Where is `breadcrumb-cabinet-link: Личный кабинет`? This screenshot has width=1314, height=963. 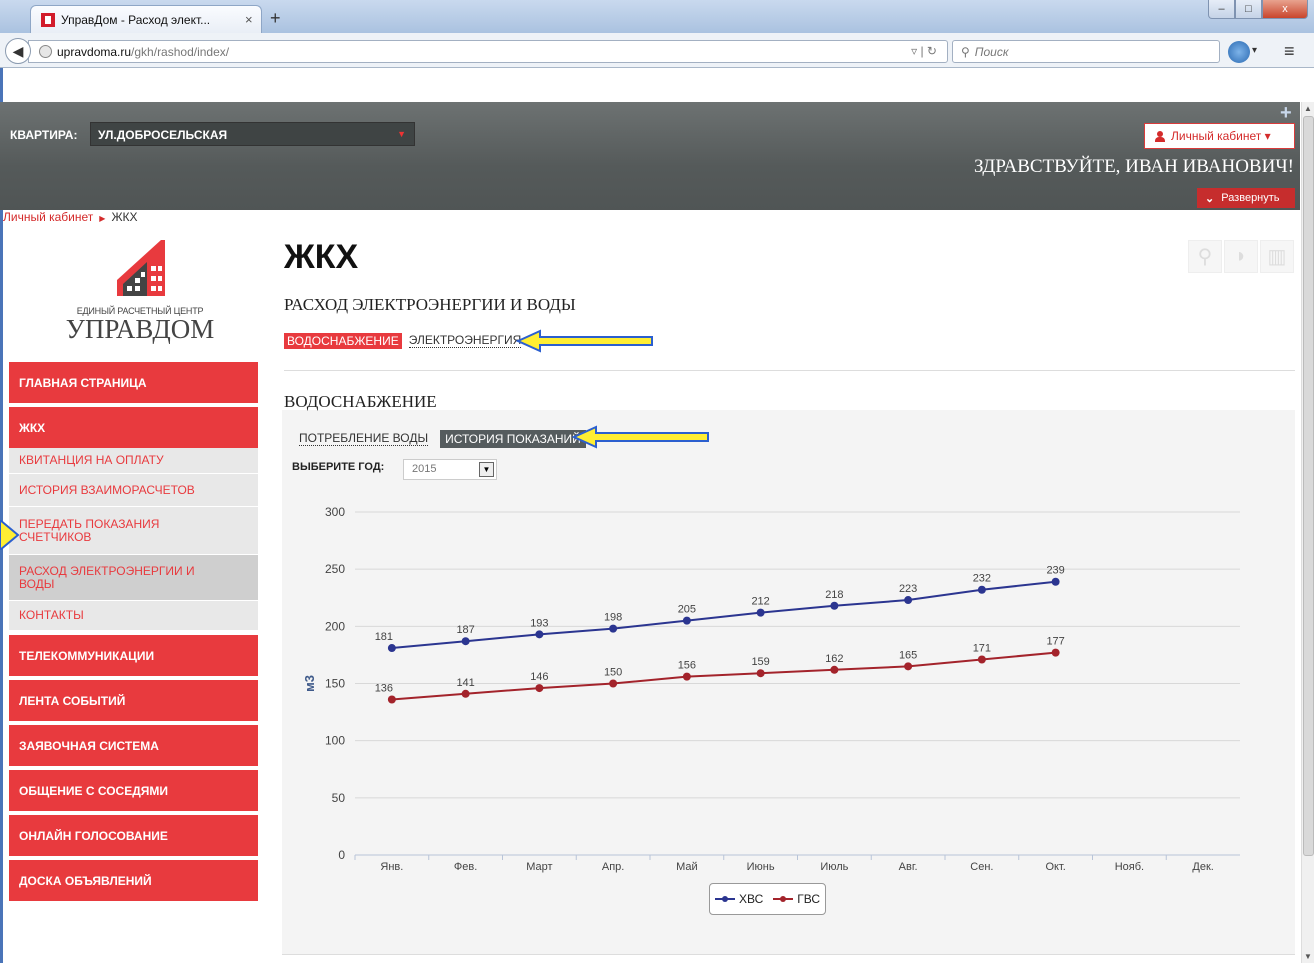
breadcrumb-cabinet-link: Личный кабинет is located at coordinates (48, 217).